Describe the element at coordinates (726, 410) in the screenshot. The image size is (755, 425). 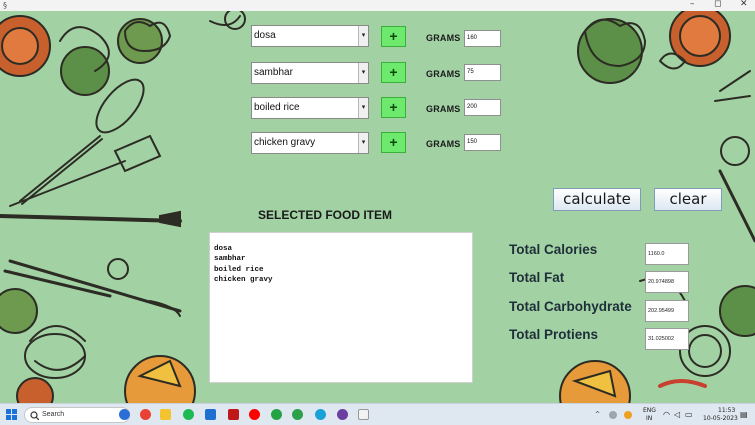
I see `clock-time: 11:53` at that location.